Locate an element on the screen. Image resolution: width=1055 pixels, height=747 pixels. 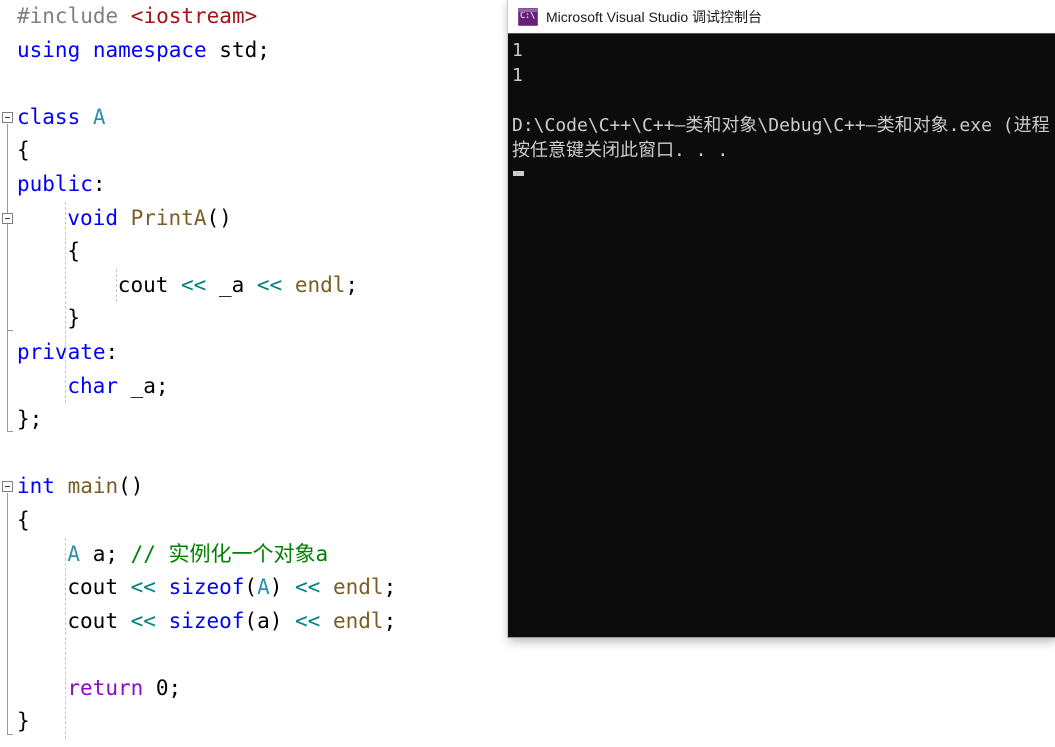
code-token: // 实例化一个对象a is located at coordinates (229, 553).